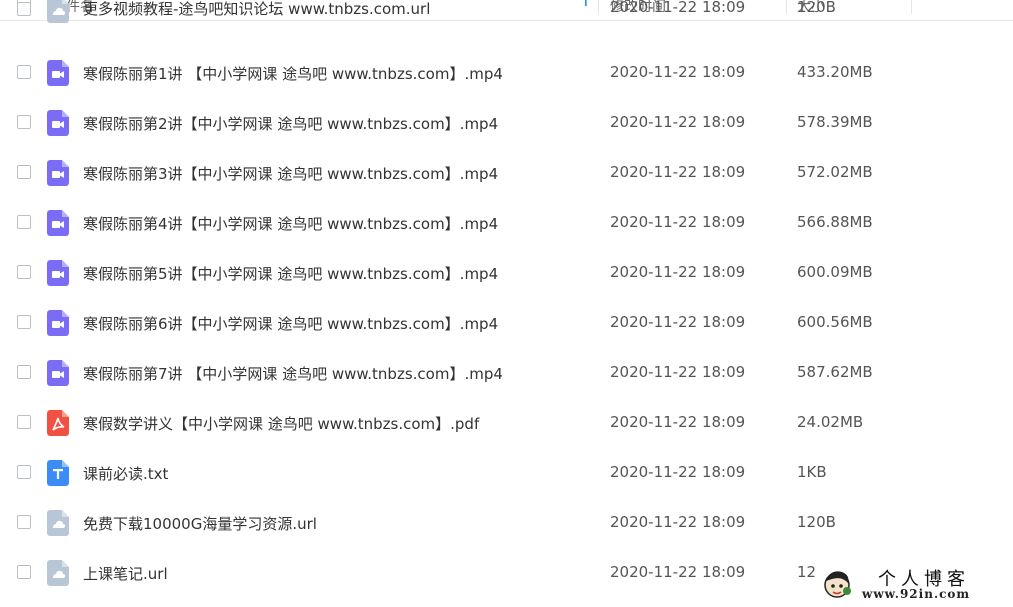  What do you see at coordinates (915, 585) in the screenshot?
I see `watermark: 个人博客 www.92in.com` at bounding box center [915, 585].